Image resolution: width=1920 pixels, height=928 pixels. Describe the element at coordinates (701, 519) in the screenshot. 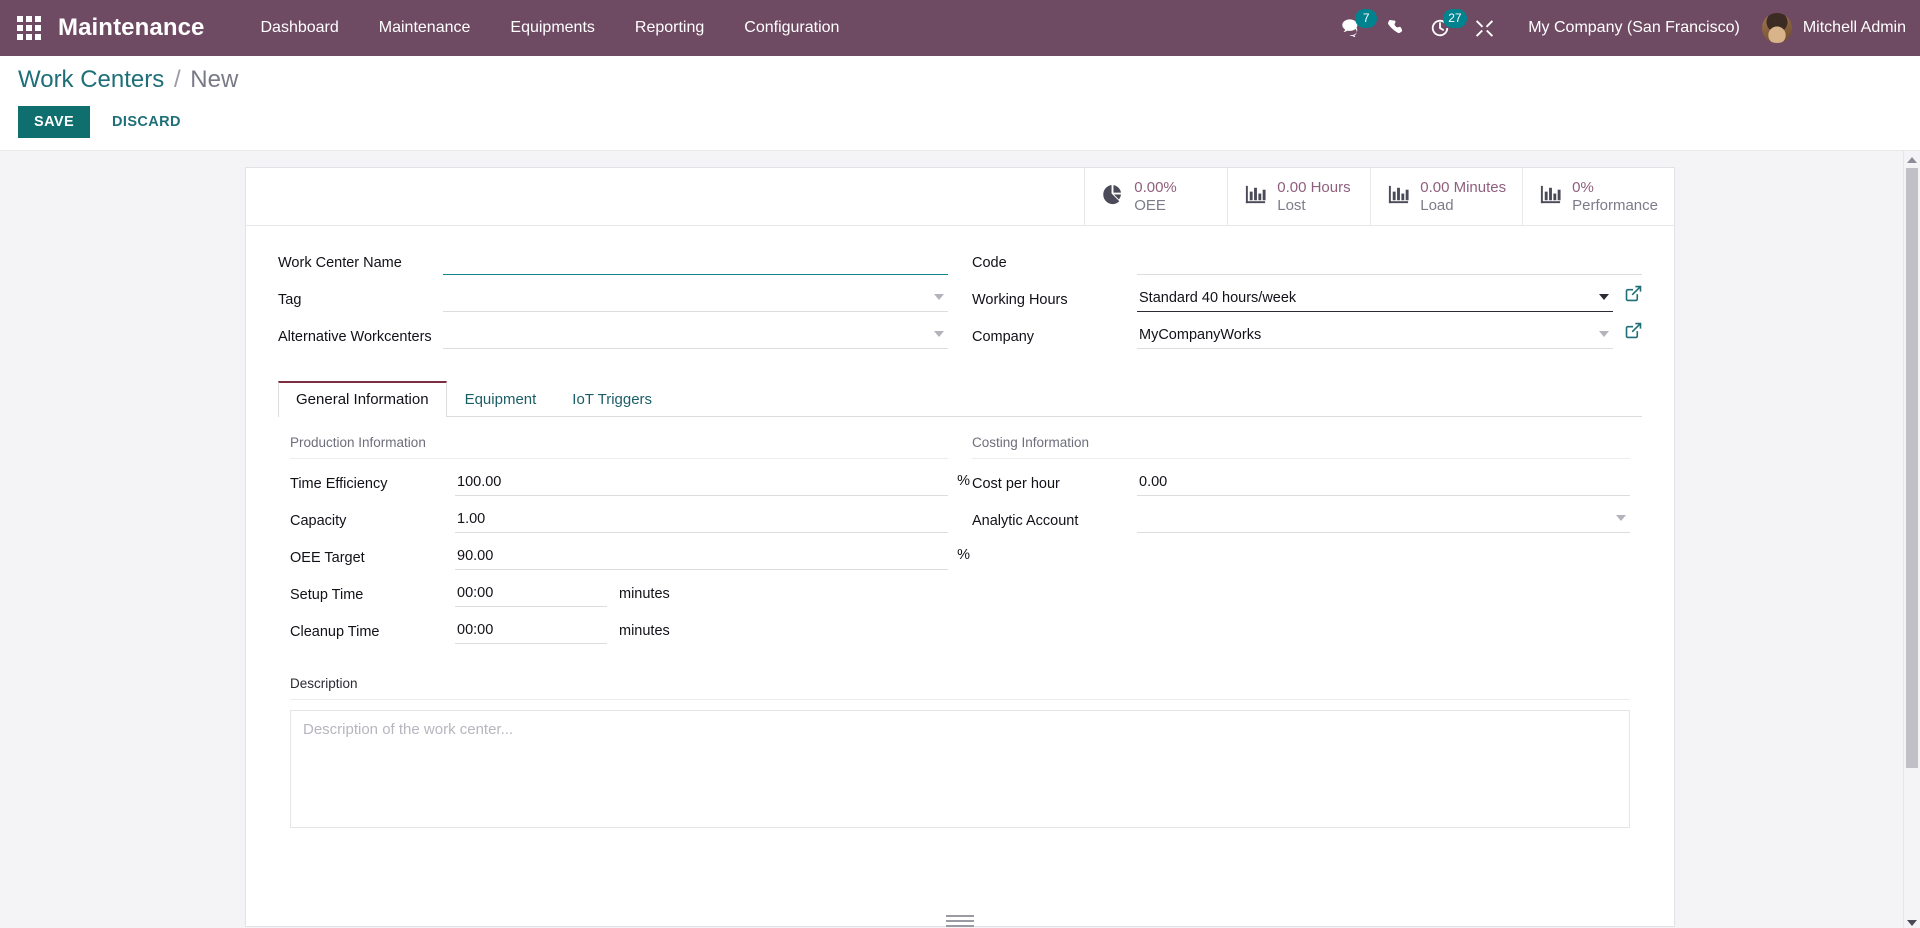

I see `capacity-input` at that location.